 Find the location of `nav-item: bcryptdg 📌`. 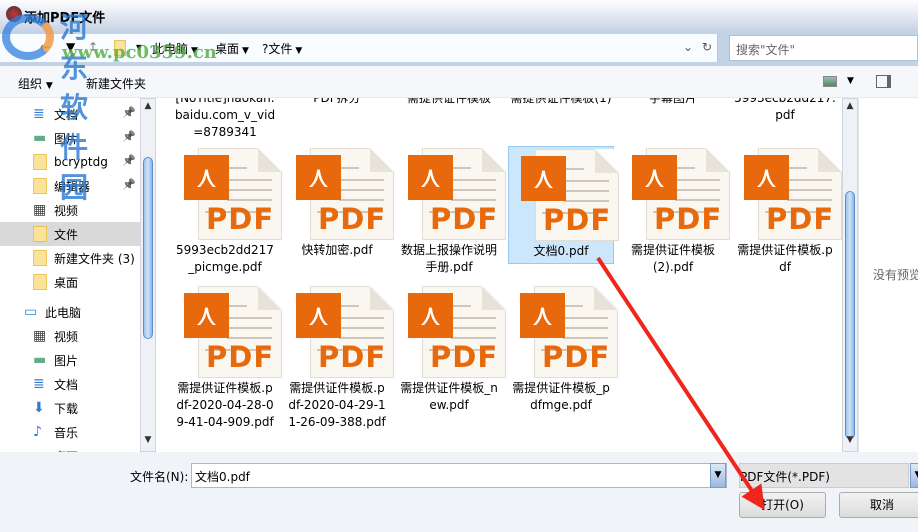

nav-item: bcryptdg 📌 is located at coordinates (70, 162).